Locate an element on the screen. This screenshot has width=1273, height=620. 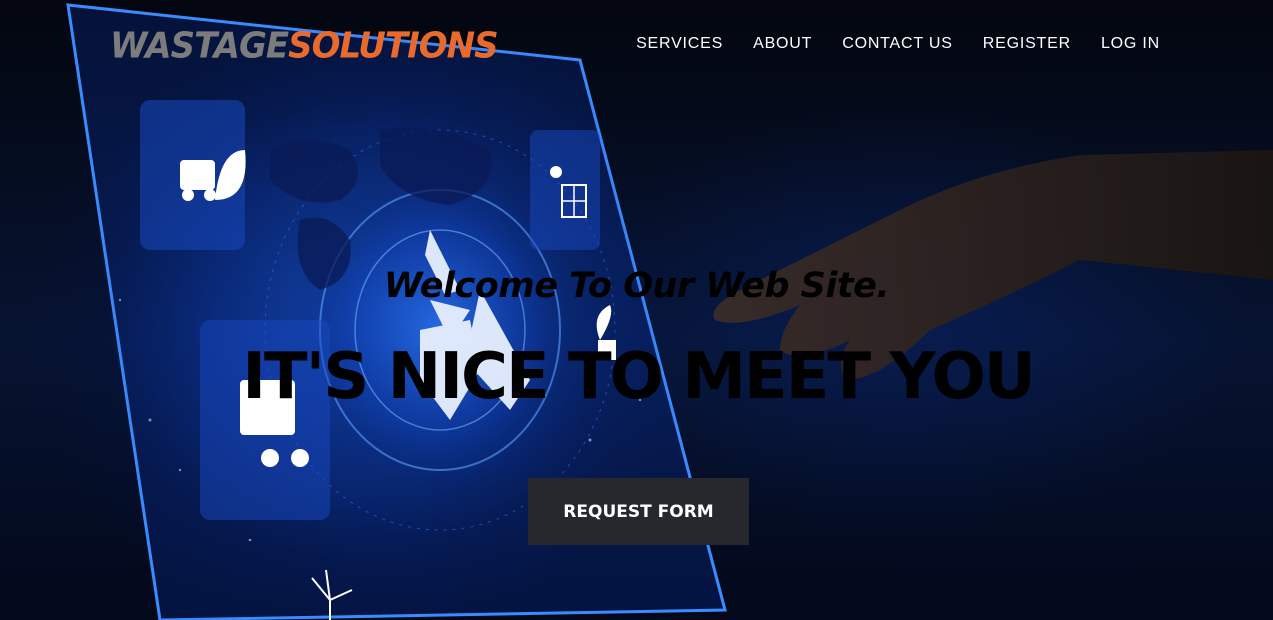
masthead-heading: IT'S NICE TO MEET YOU is located at coordinates (639, 377).